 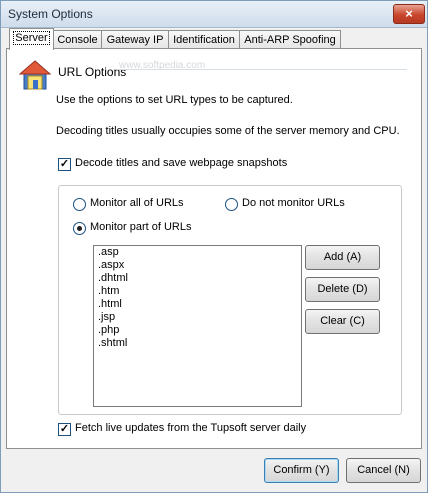 What do you see at coordinates (290, 39) in the screenshot?
I see `tab-anti-arp-spoofing: Anti-ARP Spoofing` at bounding box center [290, 39].